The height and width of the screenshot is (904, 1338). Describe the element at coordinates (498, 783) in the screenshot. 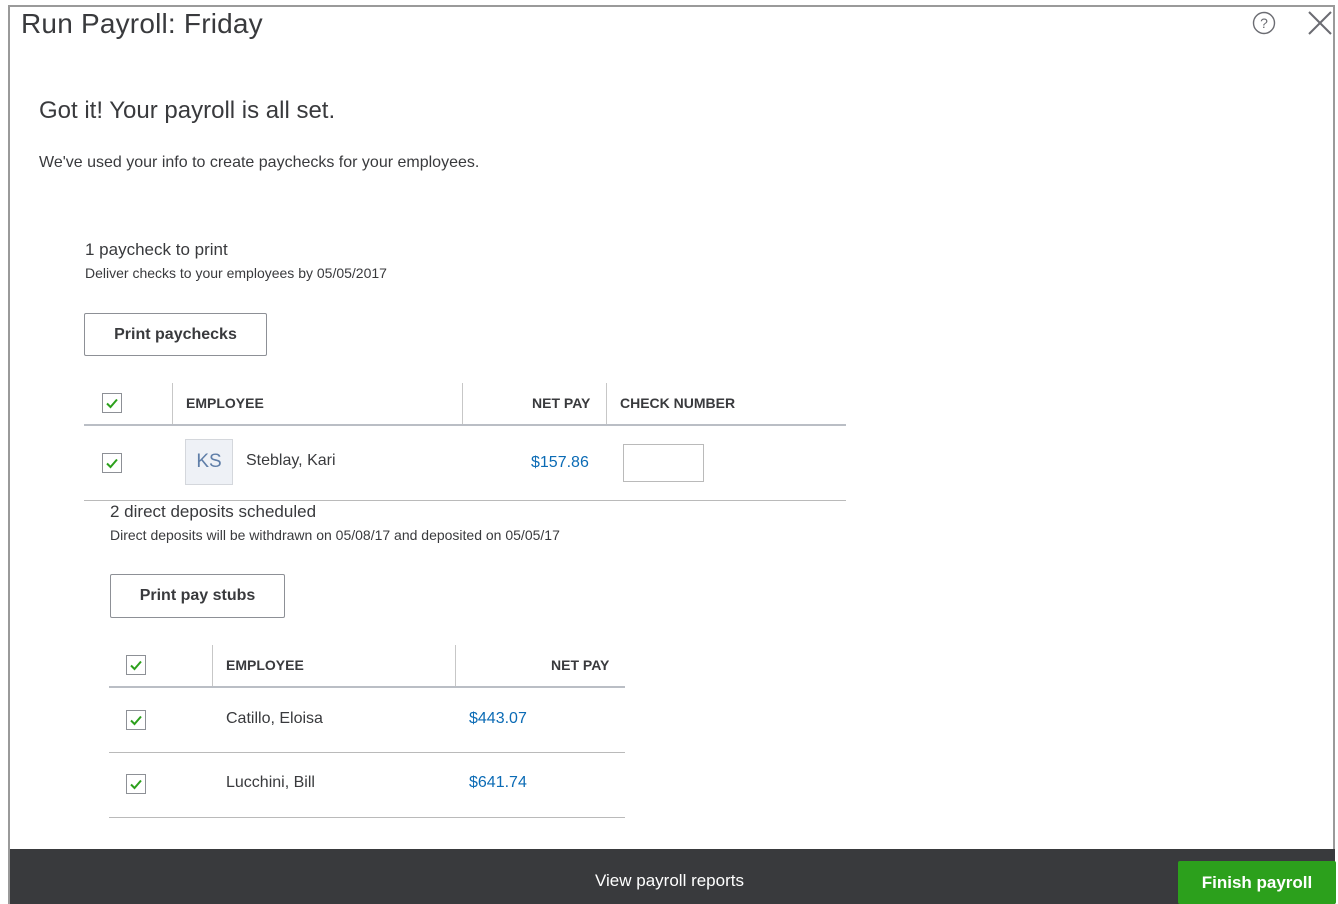

I see `net-pay-link: $641.74` at that location.